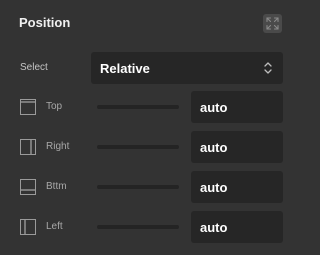 The width and height of the screenshot is (320, 255). What do you see at coordinates (138, 187) in the screenshot?
I see `slider-bottom` at bounding box center [138, 187].